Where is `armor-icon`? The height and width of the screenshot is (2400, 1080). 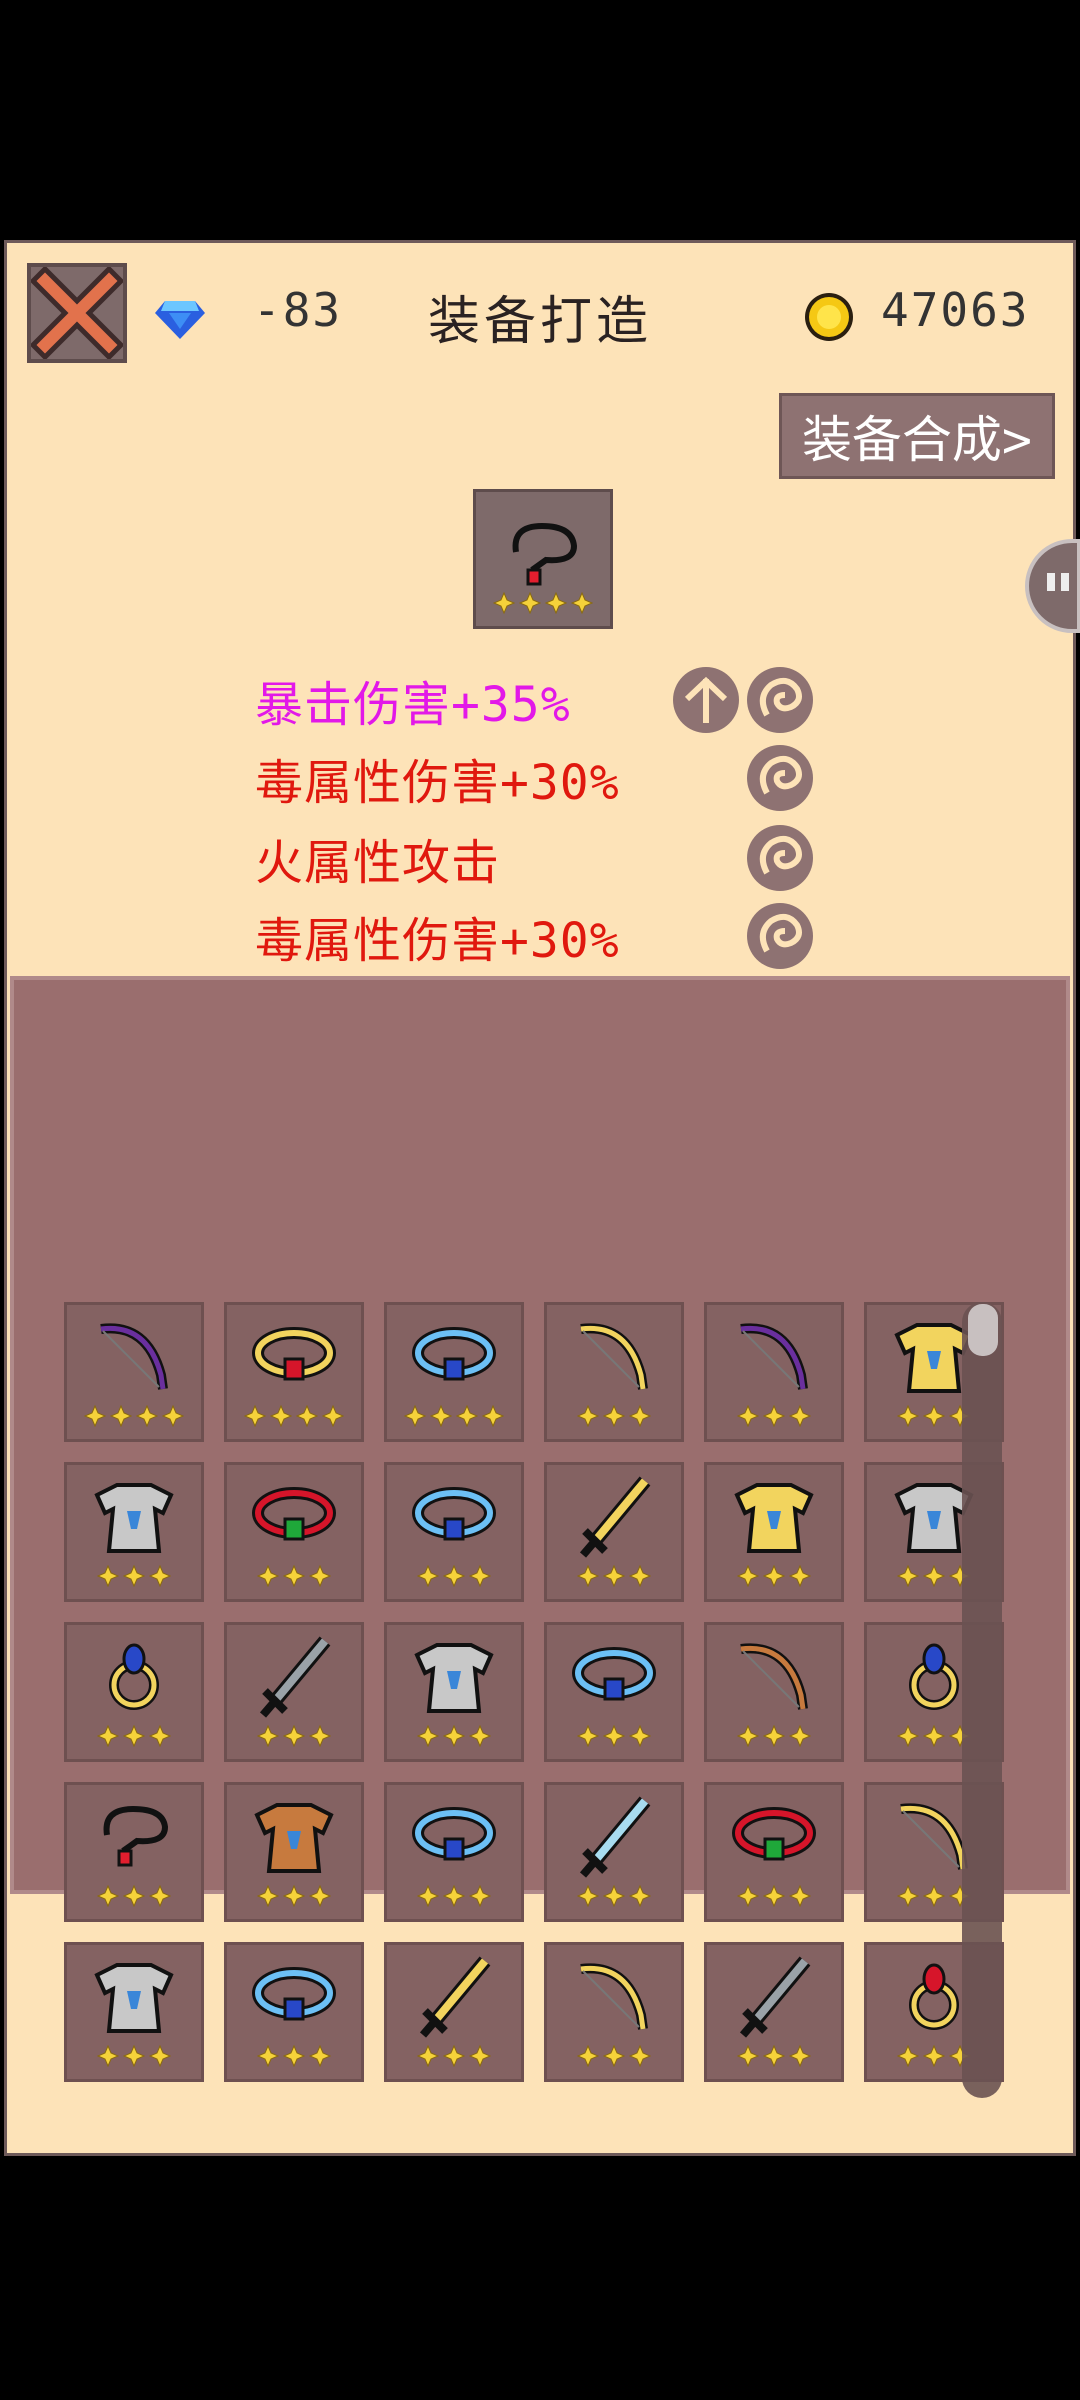 armor-icon is located at coordinates (774, 1518).